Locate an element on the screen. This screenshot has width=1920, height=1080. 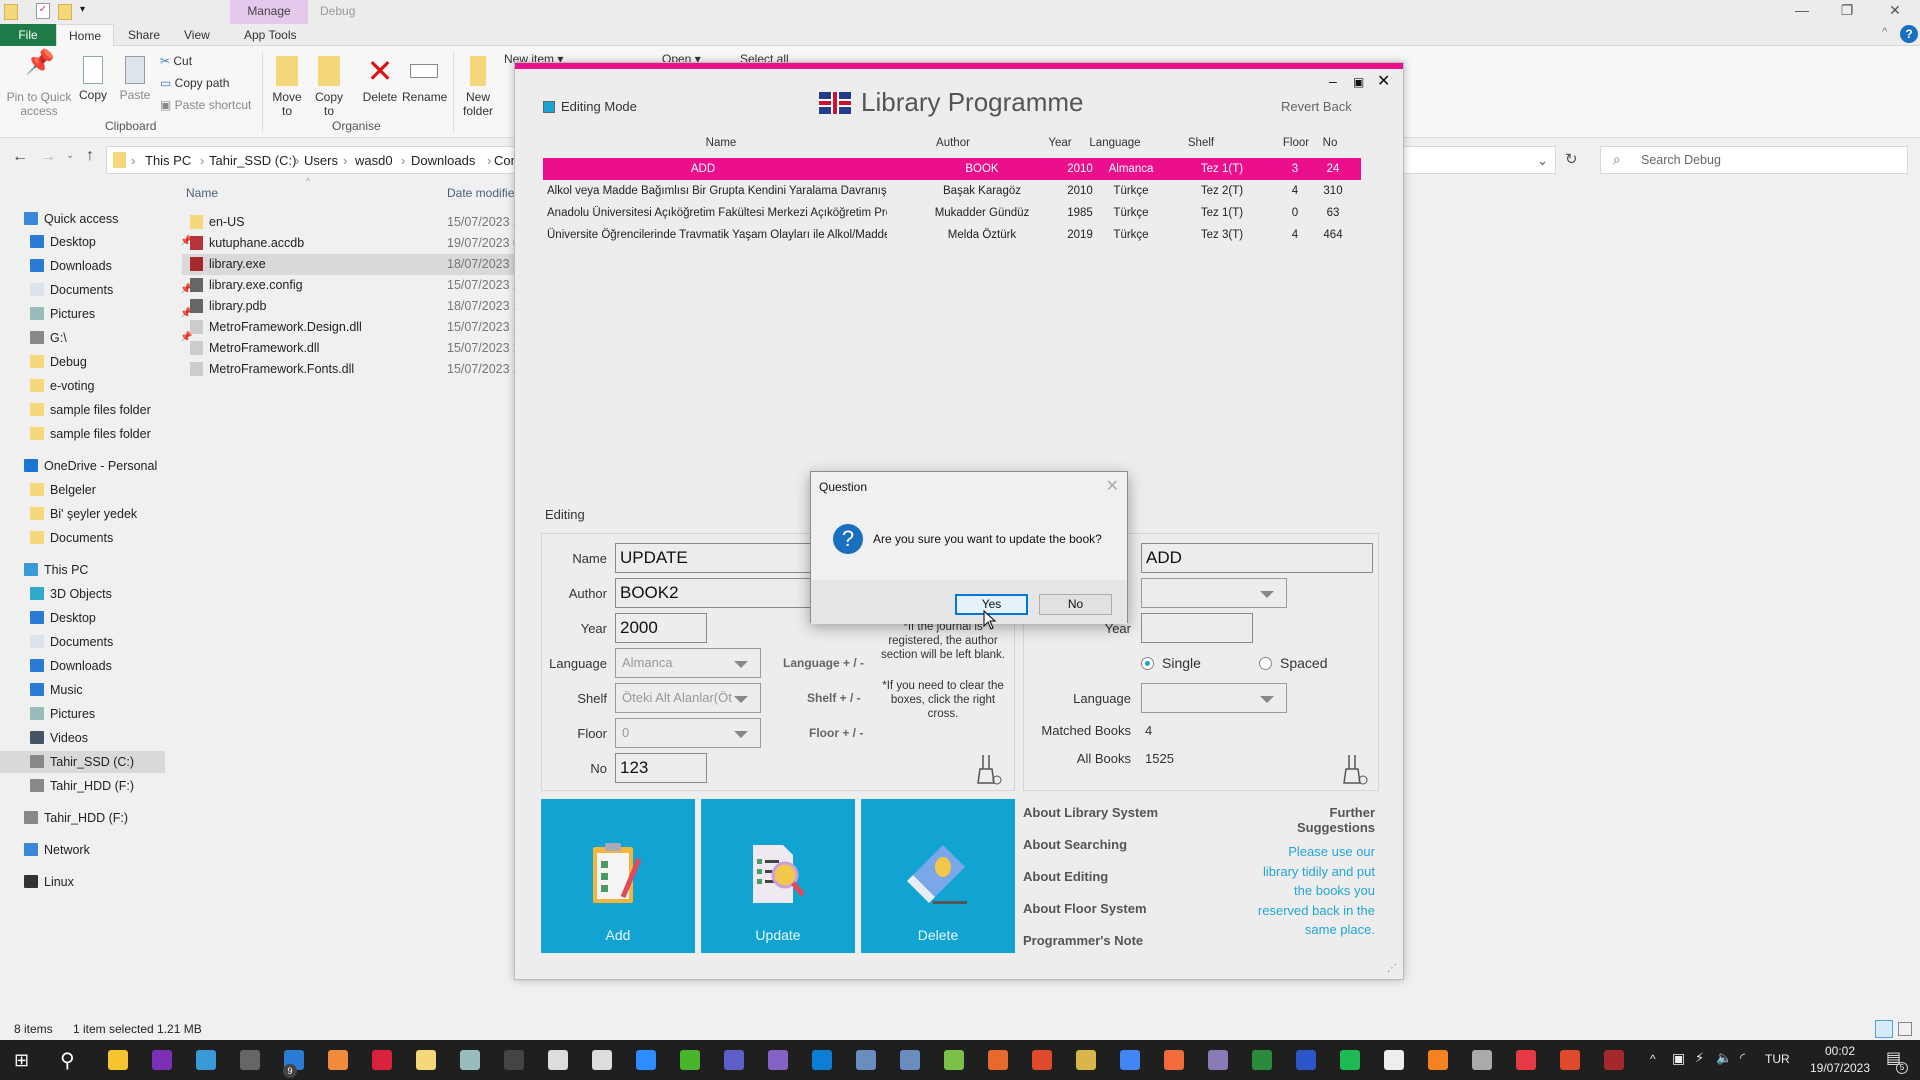
file-row: library.pdb 18/07/2023 23 is located at coordinates (354, 306).